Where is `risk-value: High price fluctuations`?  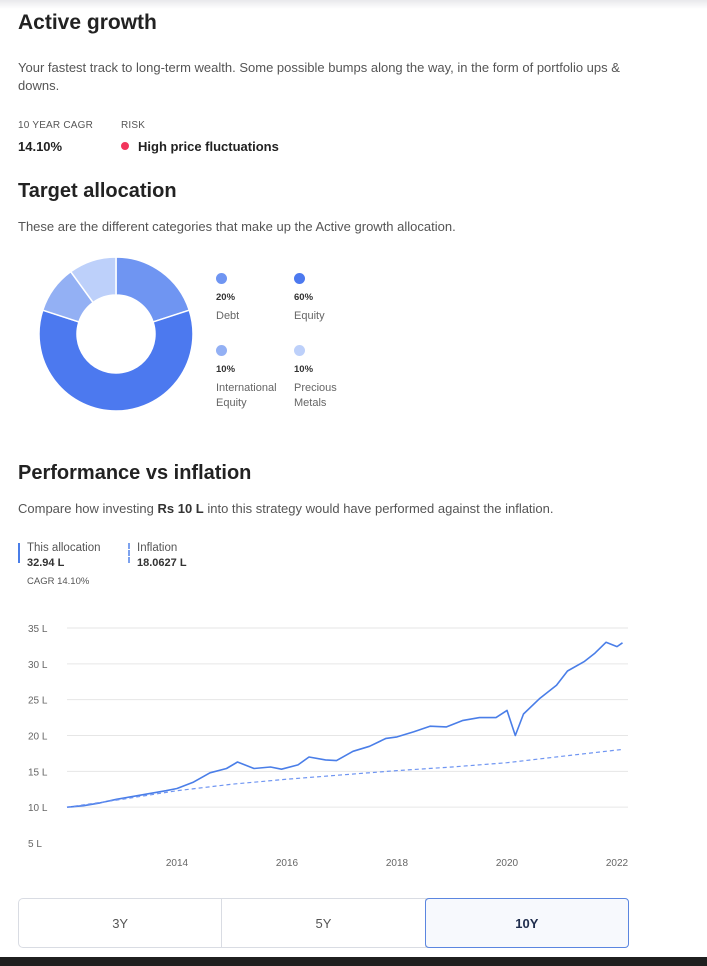
risk-value: High price fluctuations is located at coordinates (208, 146).